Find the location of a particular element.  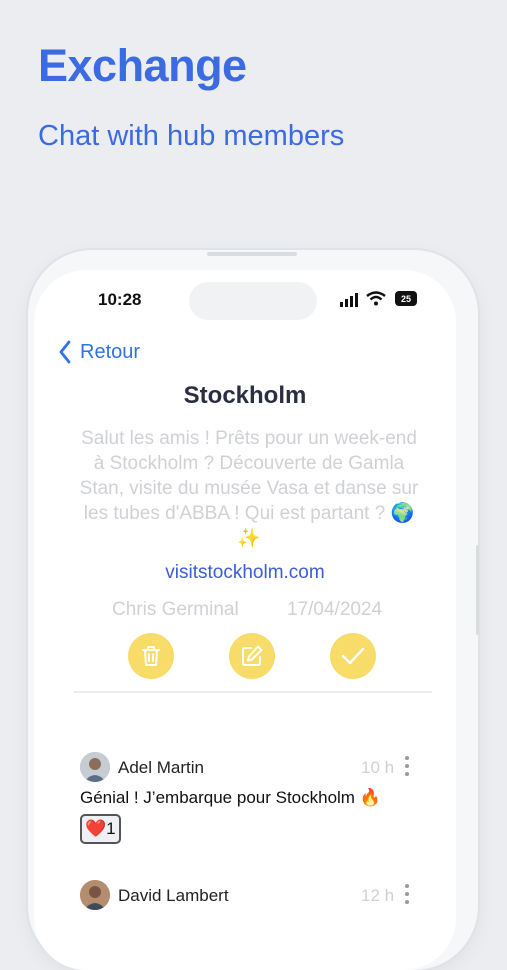

delete-button is located at coordinates (151, 656).